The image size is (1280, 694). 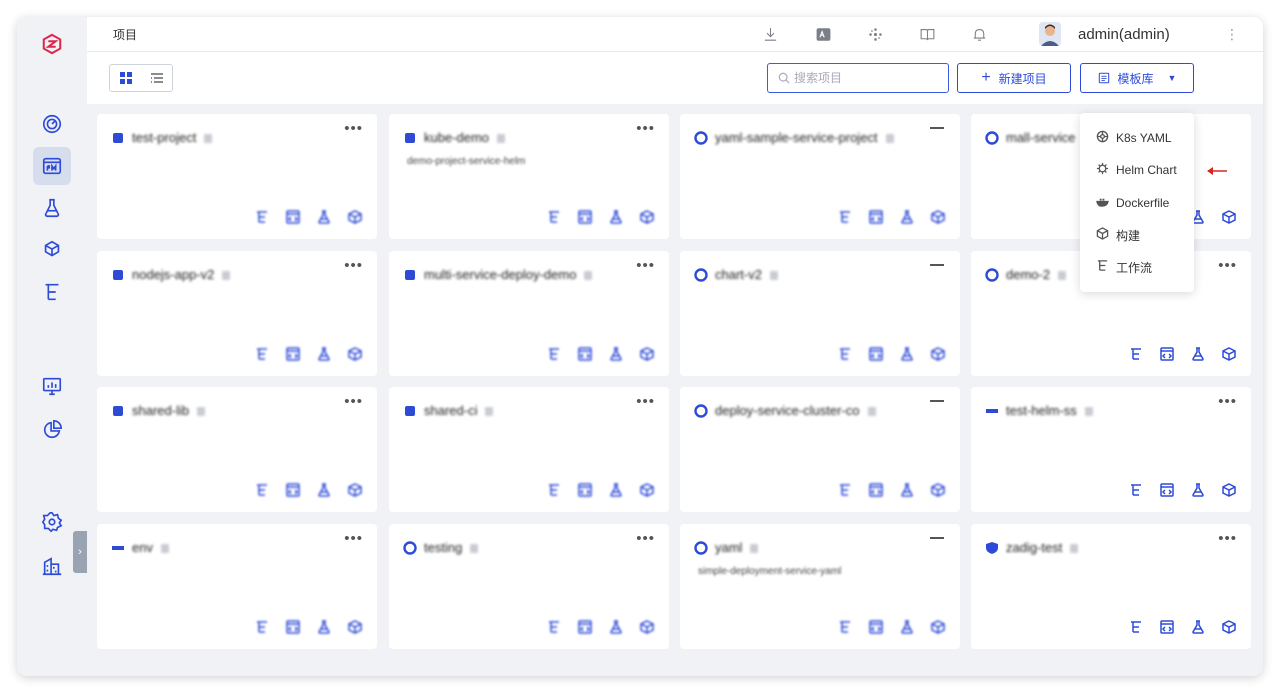 What do you see at coordinates (508, 274) in the screenshot?
I see `project-title: multi-service-deploy-demo` at bounding box center [508, 274].